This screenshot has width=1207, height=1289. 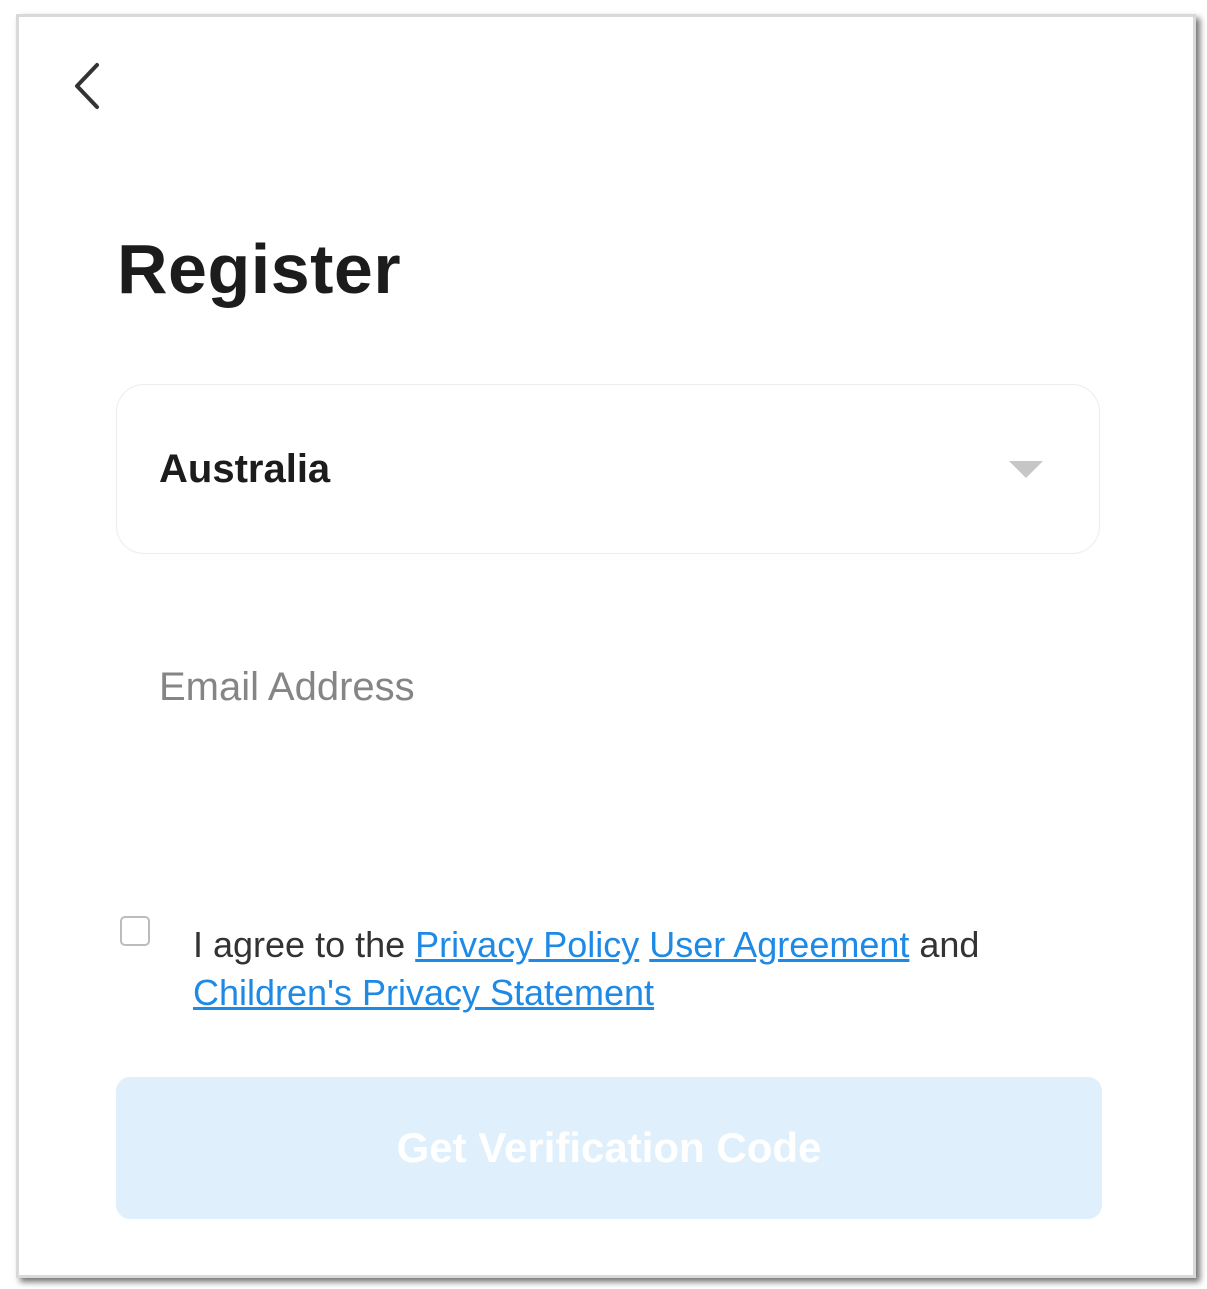 I want to click on page-title: Register, so click(x=259, y=269).